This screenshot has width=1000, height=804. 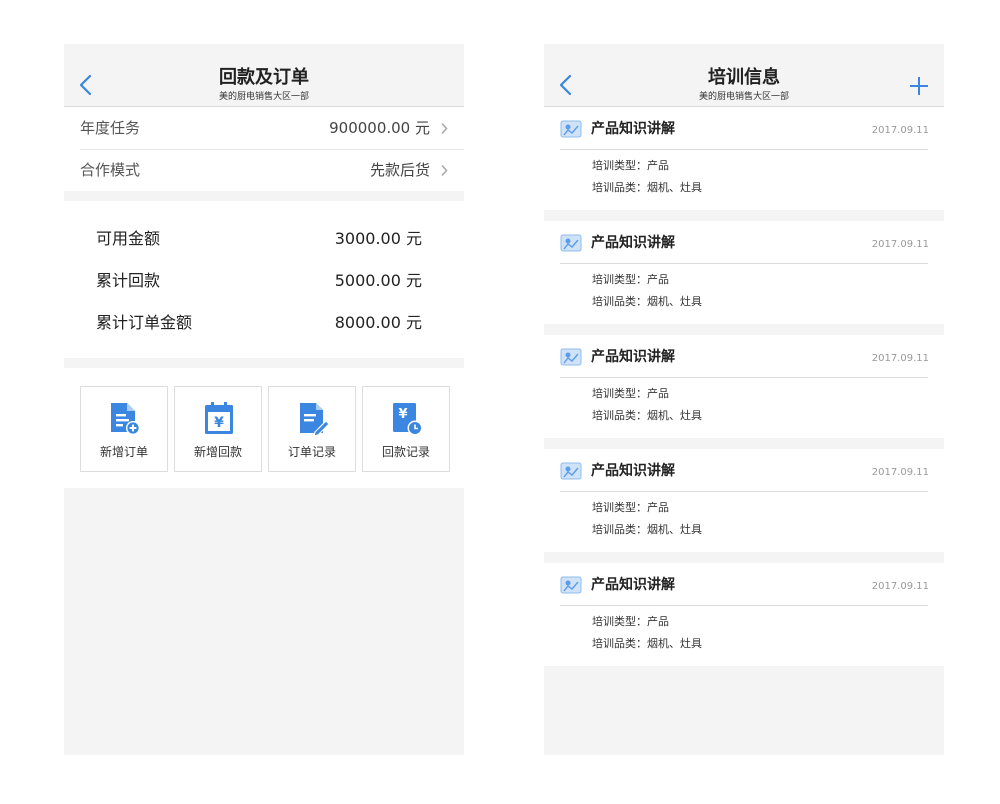 What do you see at coordinates (217, 452) in the screenshot?
I see `action-label: 新增回款` at bounding box center [217, 452].